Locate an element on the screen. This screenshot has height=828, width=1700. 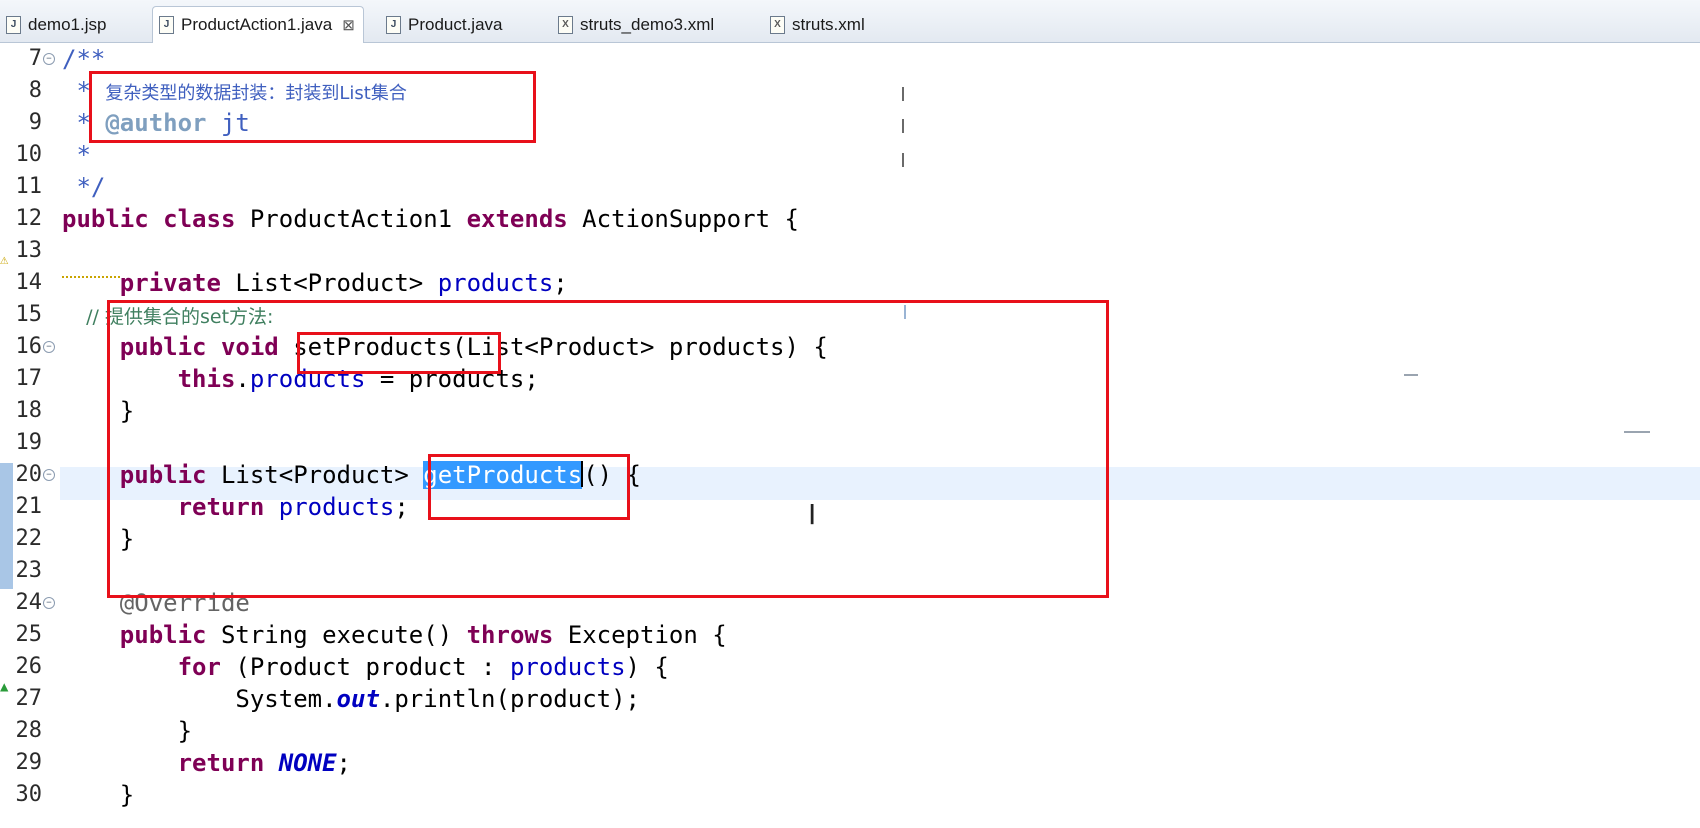
line-number: 10 is located at coordinates (29, 154).